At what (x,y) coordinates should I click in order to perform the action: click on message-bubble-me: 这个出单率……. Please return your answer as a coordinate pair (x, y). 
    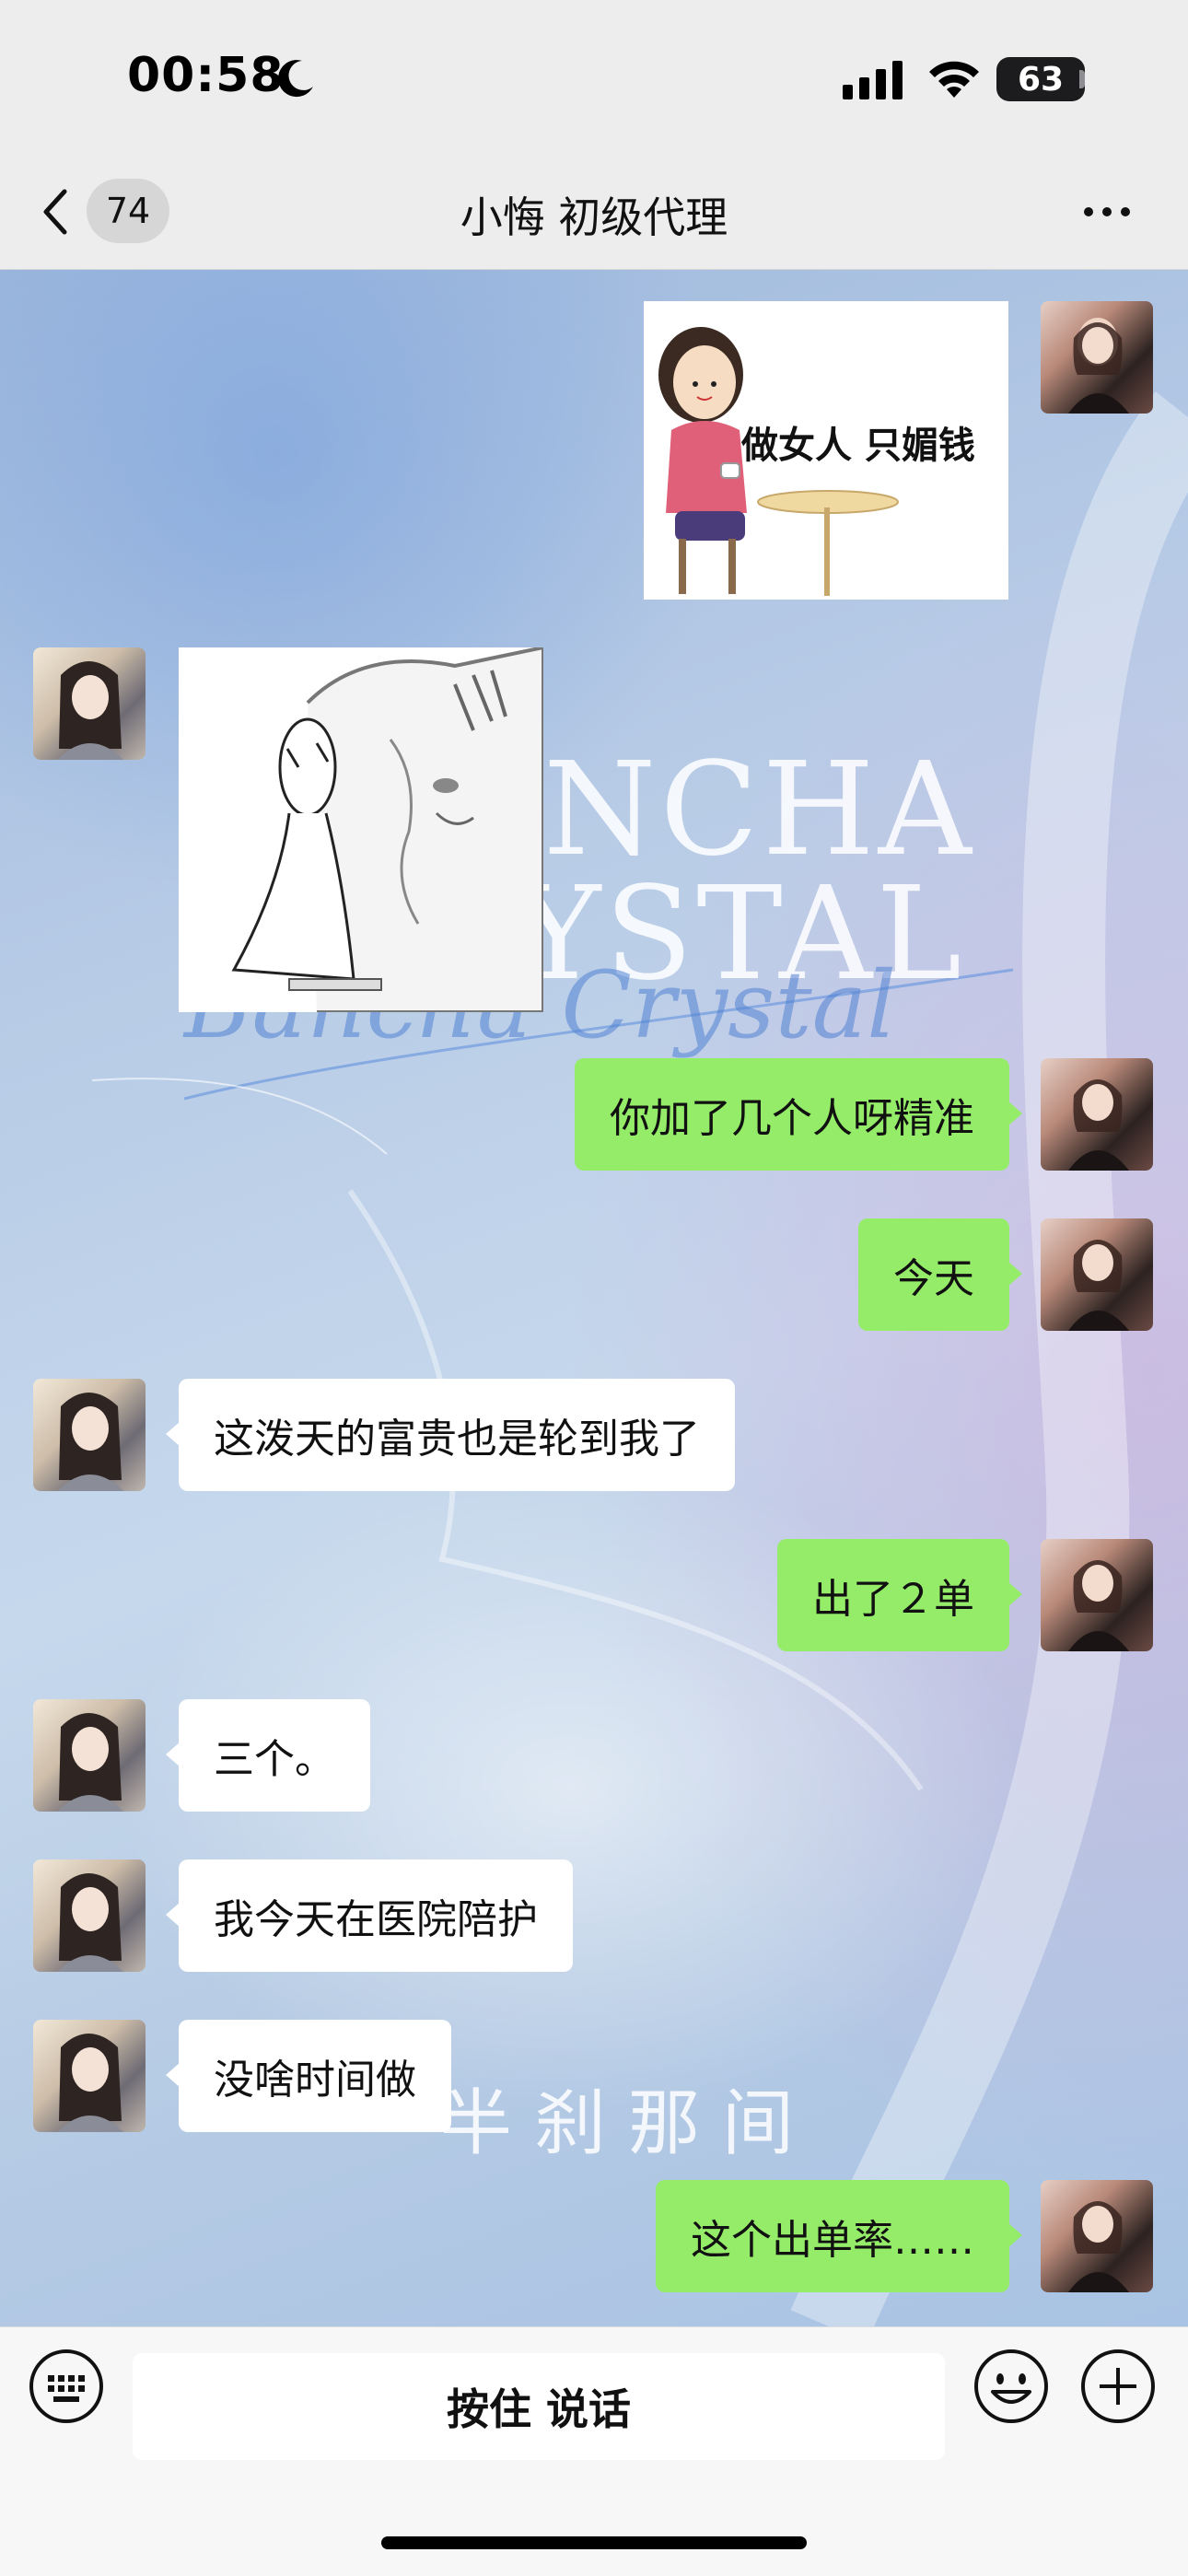
    Looking at the image, I should click on (839, 2236).